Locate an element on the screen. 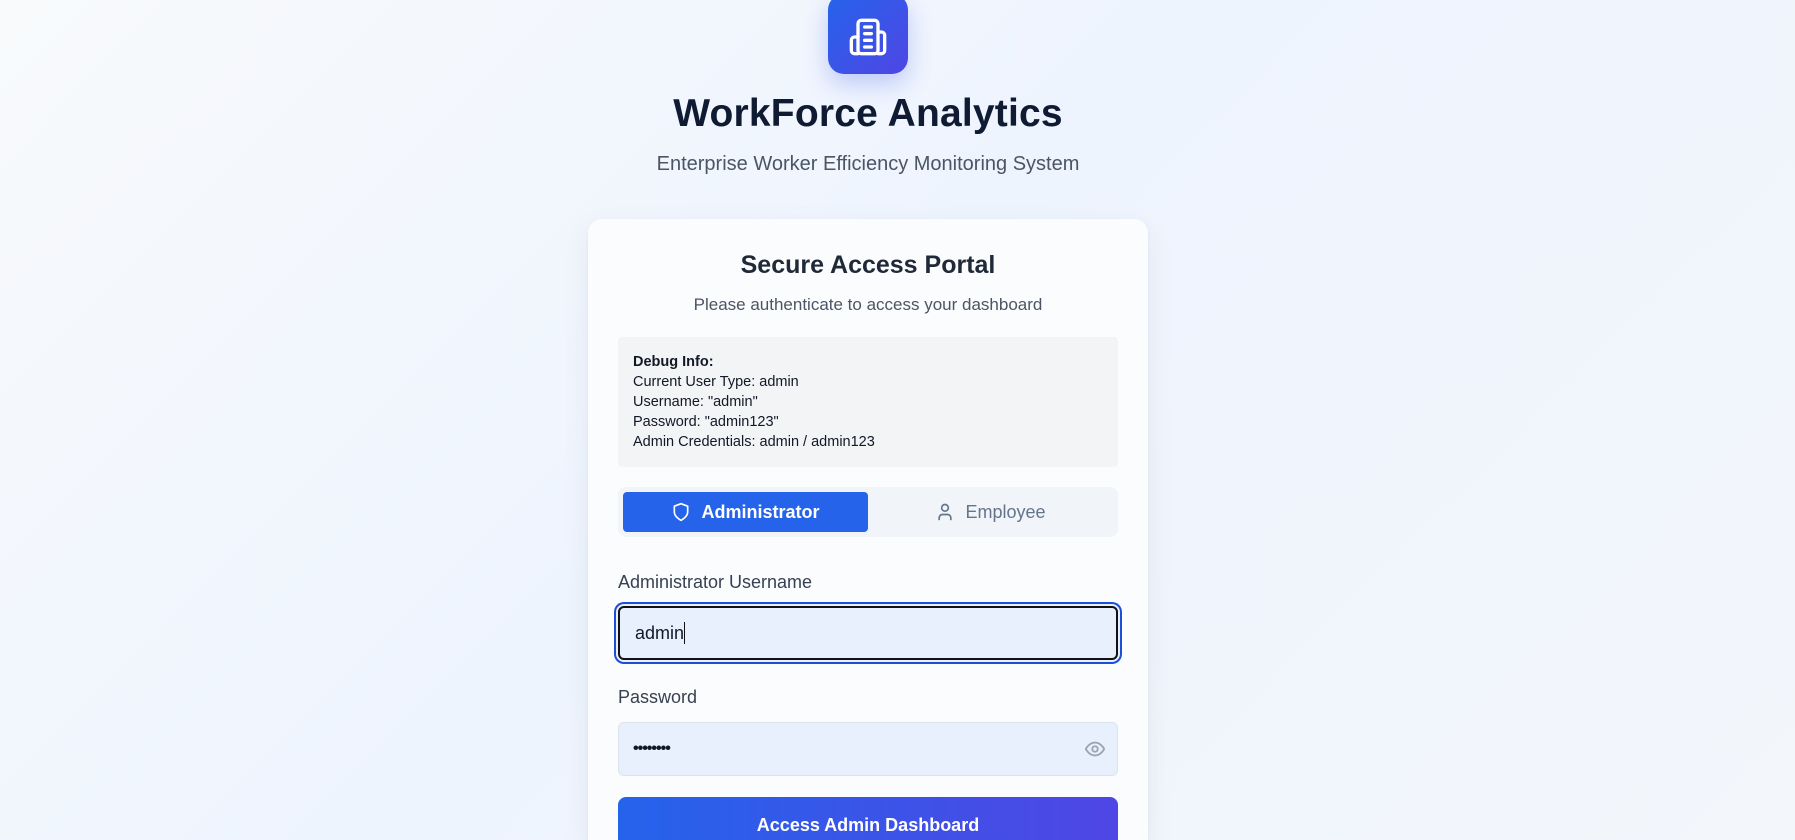 The height and width of the screenshot is (840, 1795). toggle-password-visibility-button is located at coordinates (1095, 749).